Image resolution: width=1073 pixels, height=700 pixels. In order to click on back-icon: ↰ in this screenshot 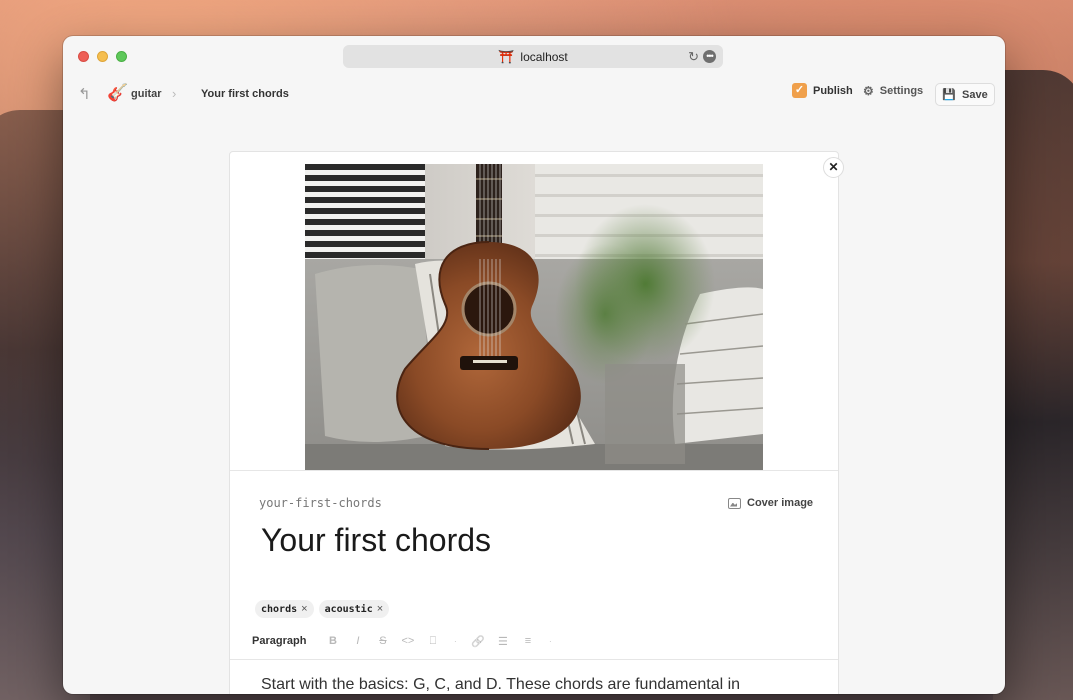, I will do `click(84, 94)`.